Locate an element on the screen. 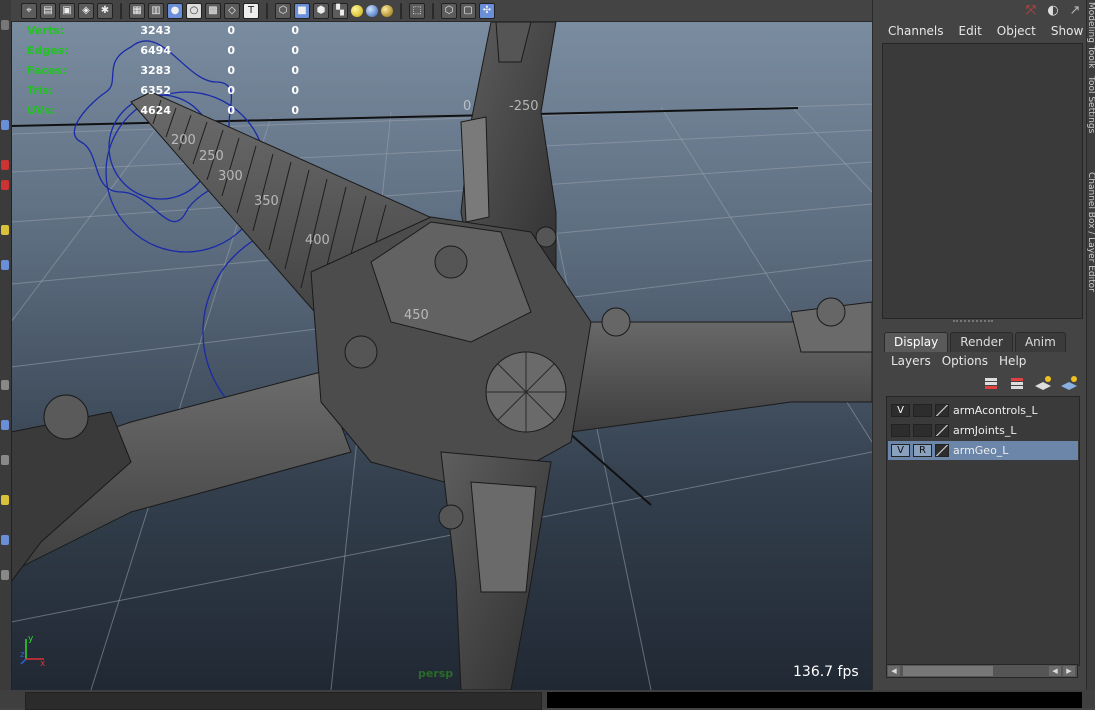  side-tab-tool-settings: Tool Settings is located at coordinates (1090, 115).